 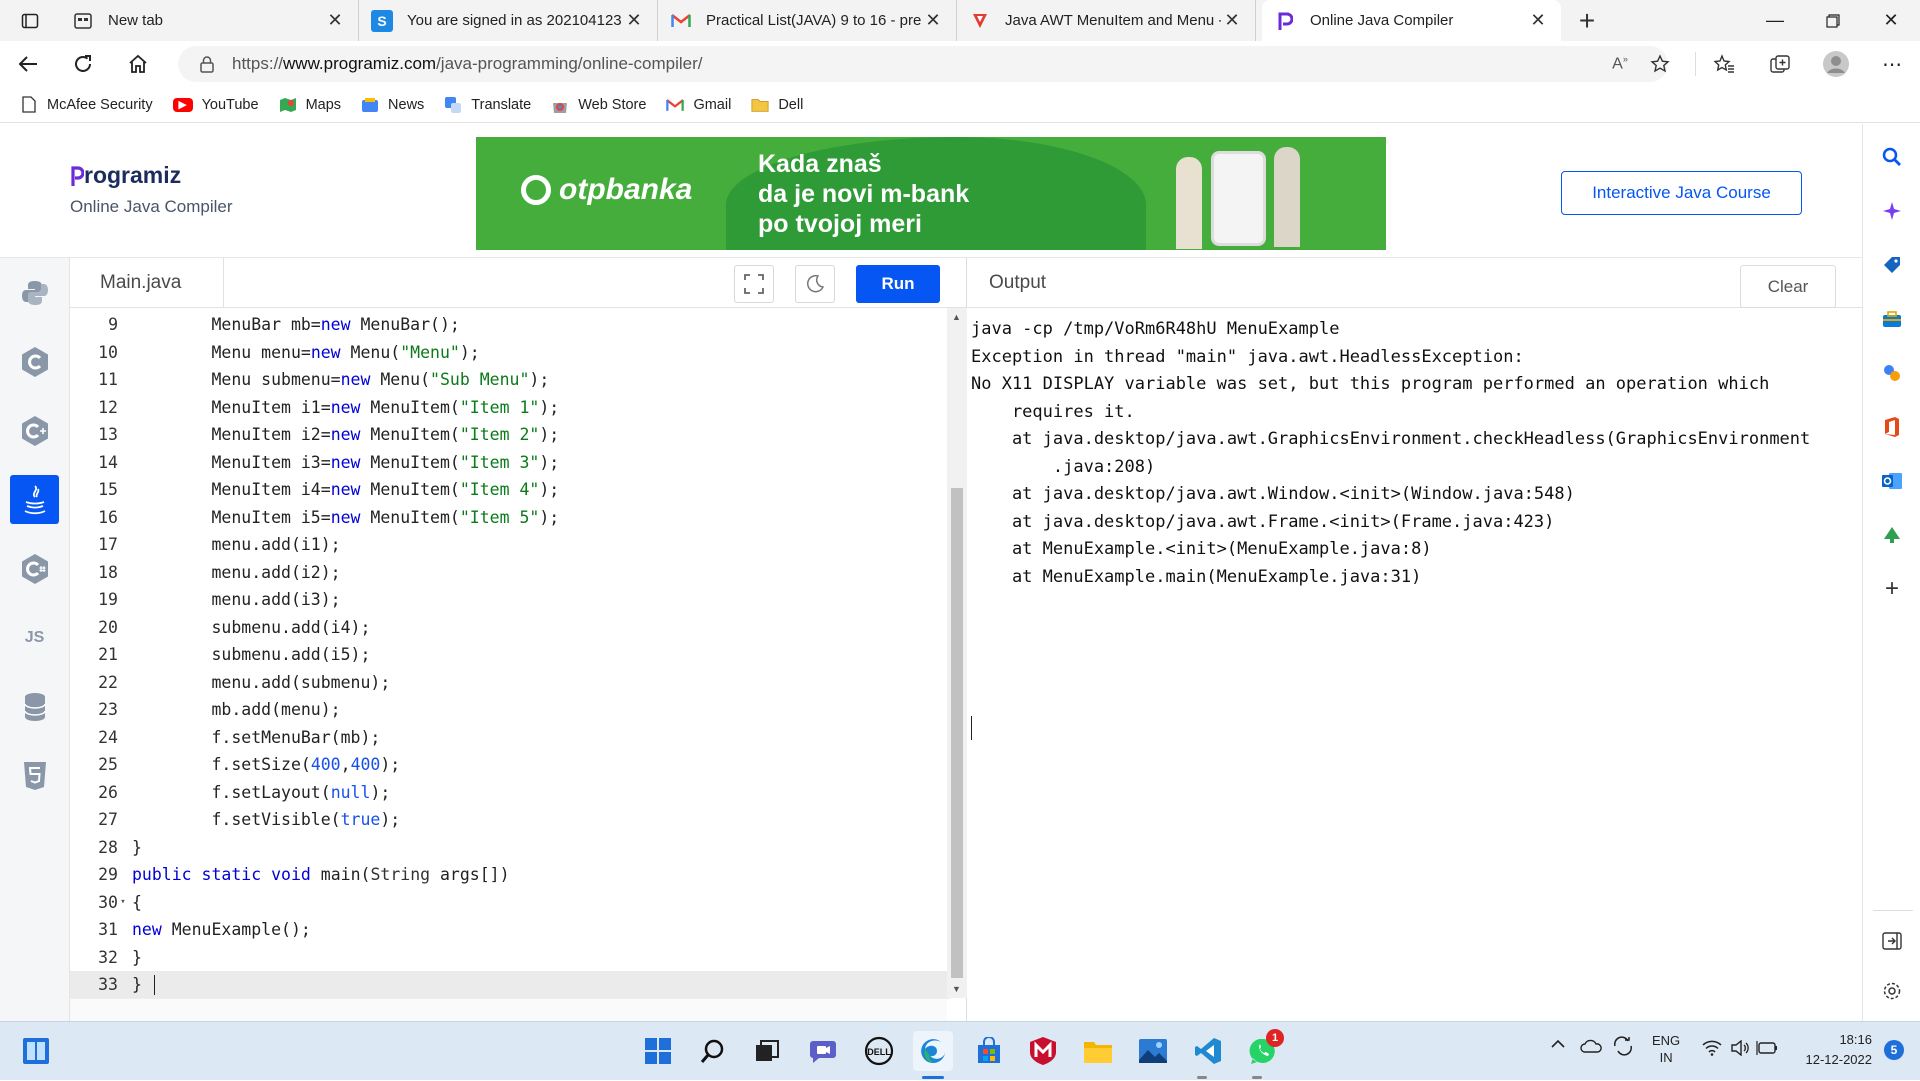 What do you see at coordinates (658, 1051) in the screenshot?
I see `start-icon` at bounding box center [658, 1051].